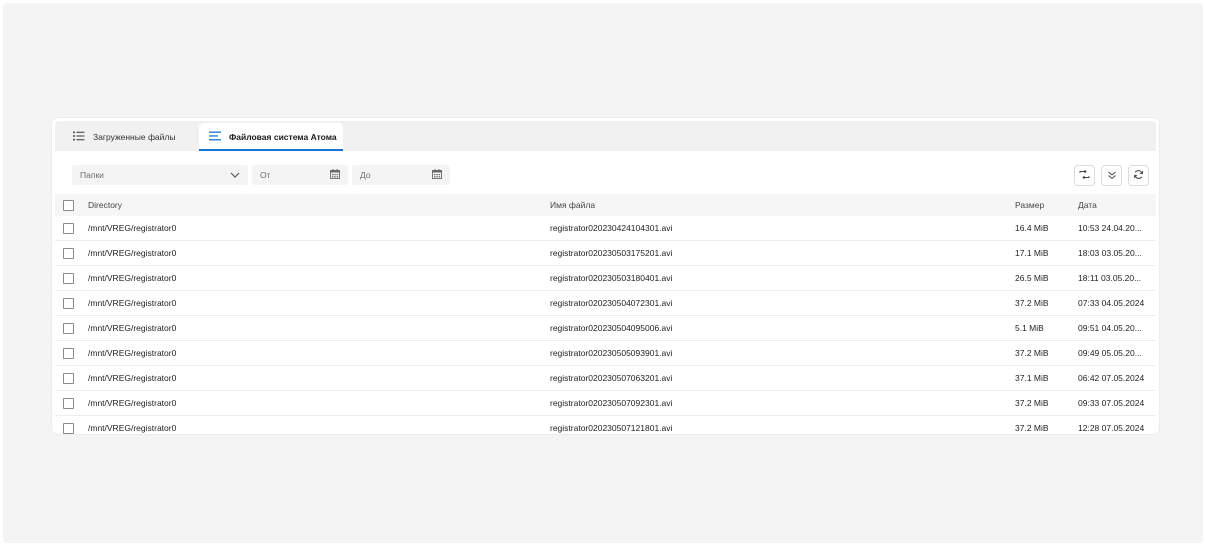 The width and height of the screenshot is (1206, 546). What do you see at coordinates (1032, 378) in the screenshot?
I see `cell-size: 37.1 MiB` at bounding box center [1032, 378].